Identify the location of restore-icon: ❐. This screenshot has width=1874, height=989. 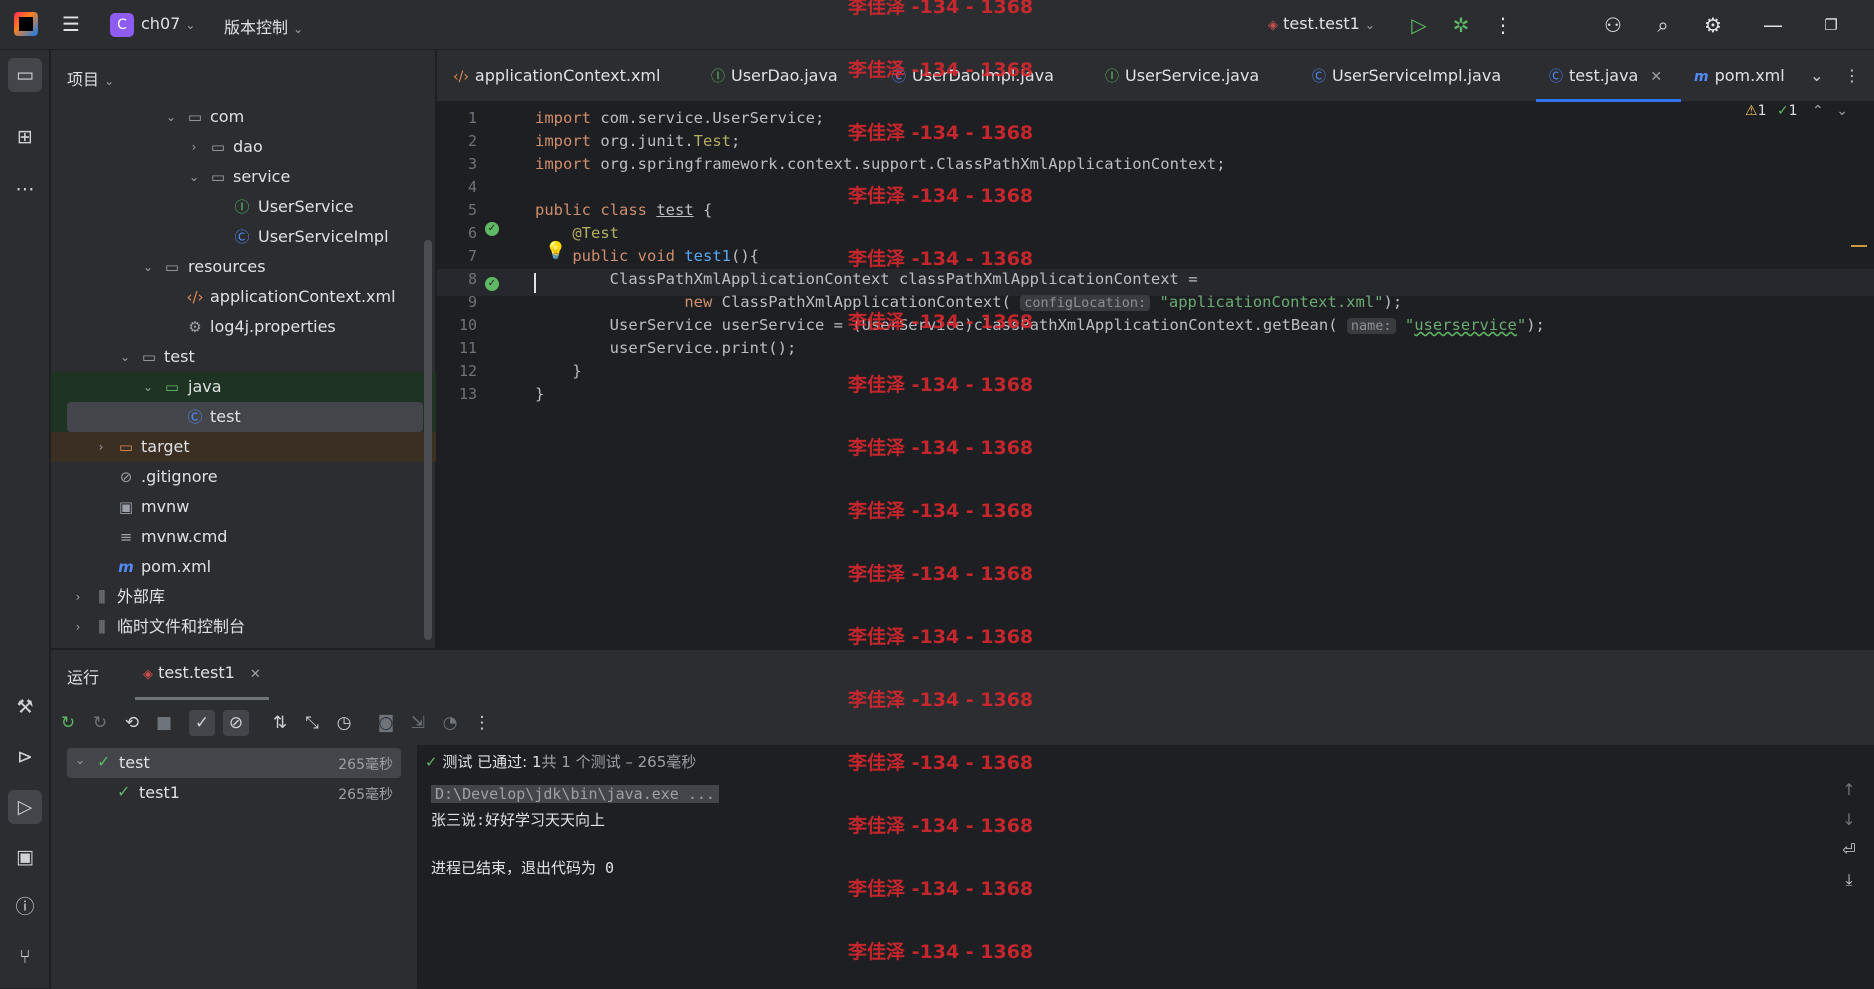
(1831, 25).